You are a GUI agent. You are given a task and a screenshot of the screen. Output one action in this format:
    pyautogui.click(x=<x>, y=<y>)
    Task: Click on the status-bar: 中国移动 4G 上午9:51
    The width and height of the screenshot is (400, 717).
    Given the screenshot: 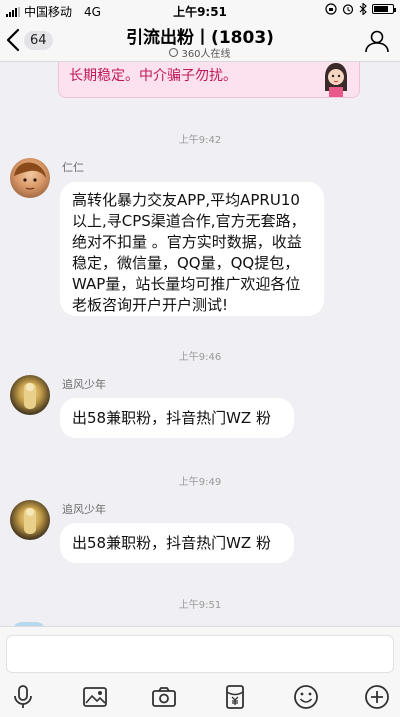 What is the action you would take?
    pyautogui.click(x=200, y=10)
    